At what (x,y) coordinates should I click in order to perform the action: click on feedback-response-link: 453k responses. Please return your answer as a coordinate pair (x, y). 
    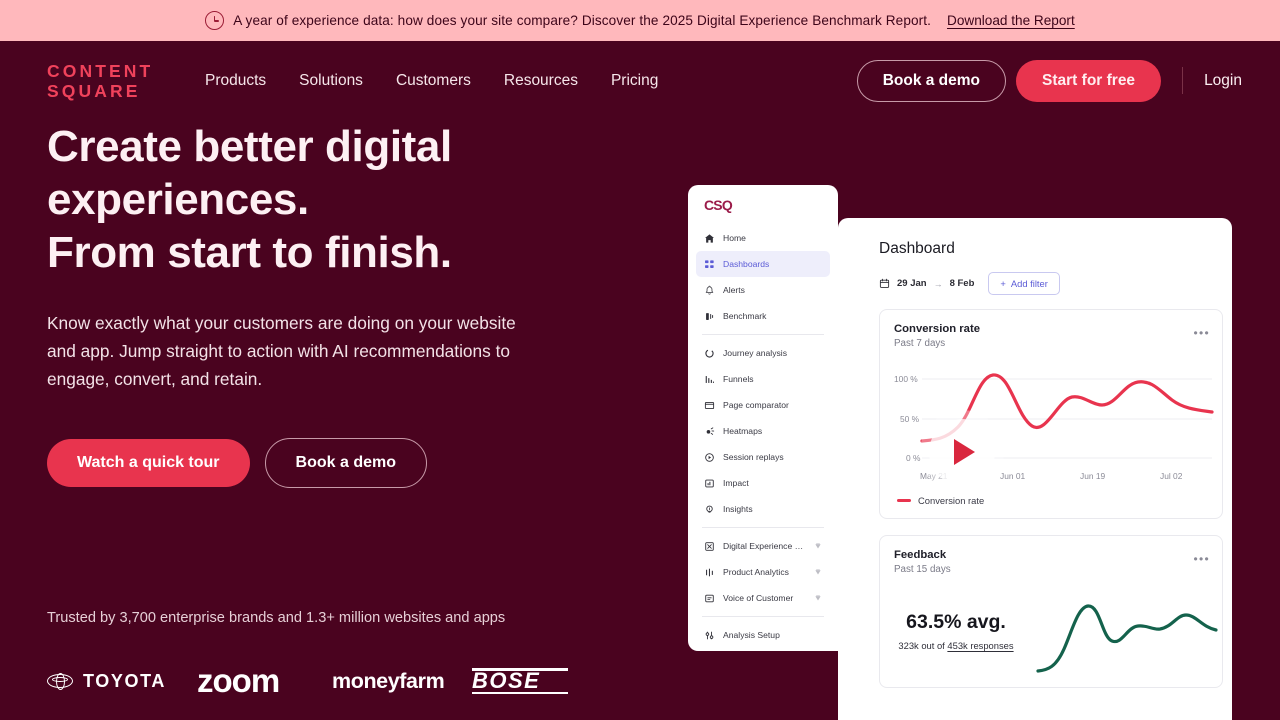
    Looking at the image, I should click on (980, 645).